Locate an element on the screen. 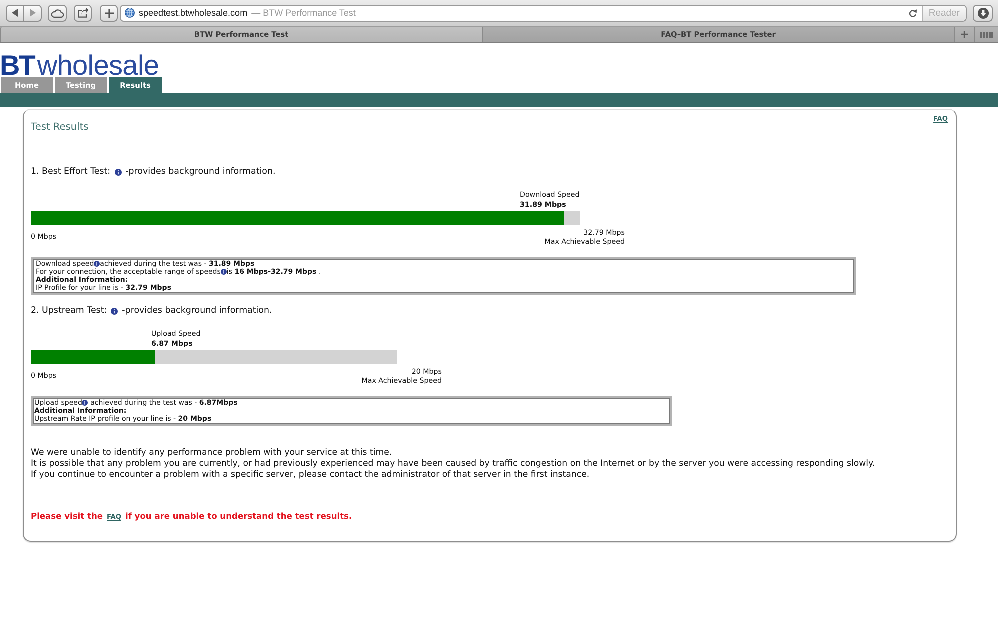 The height and width of the screenshot is (624, 998). globe-icon is located at coordinates (130, 13).